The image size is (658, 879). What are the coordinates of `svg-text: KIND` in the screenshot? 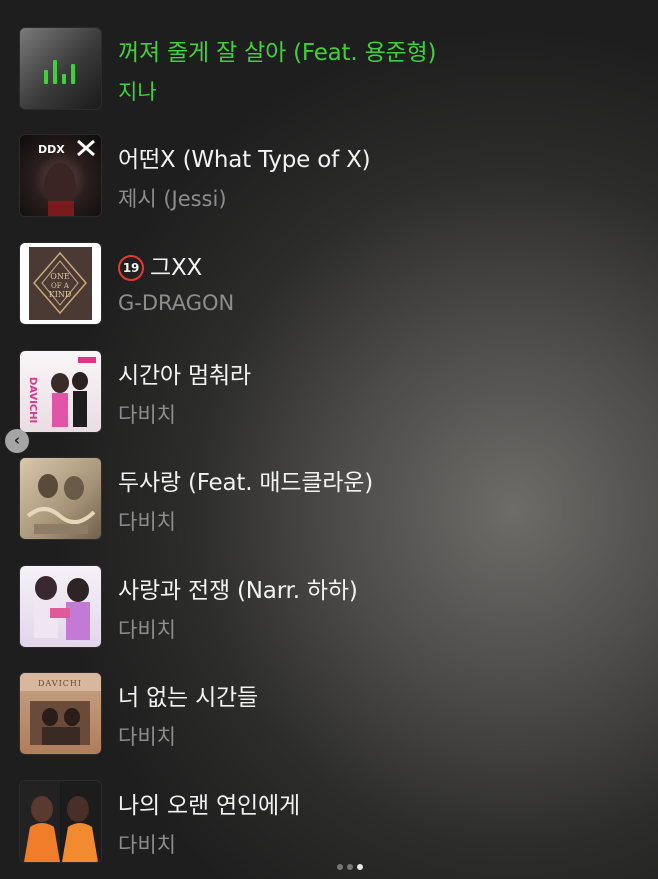 It's located at (60, 294).